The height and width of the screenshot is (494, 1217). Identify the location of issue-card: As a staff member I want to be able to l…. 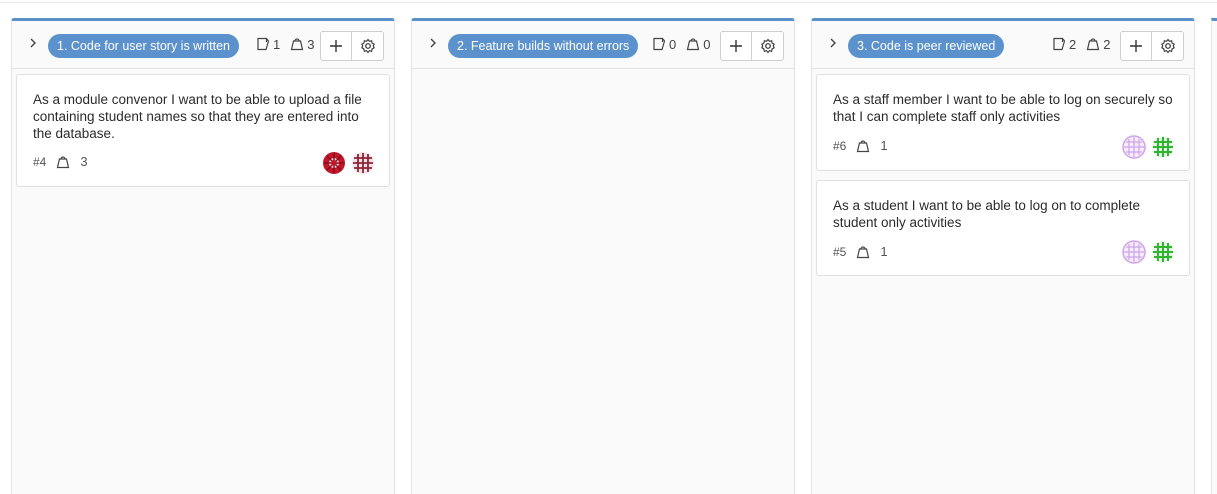
(1003, 122).